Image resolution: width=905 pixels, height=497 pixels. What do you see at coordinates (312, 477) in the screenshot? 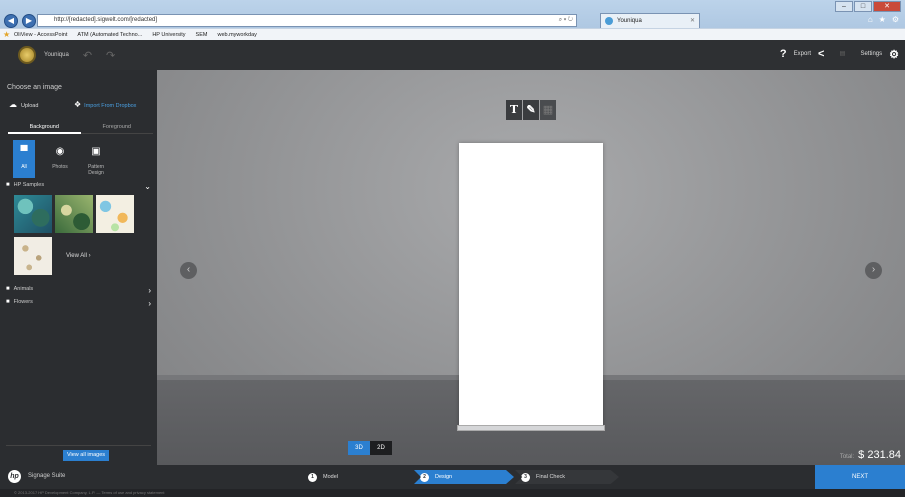
I see `step-number: 1` at bounding box center [312, 477].